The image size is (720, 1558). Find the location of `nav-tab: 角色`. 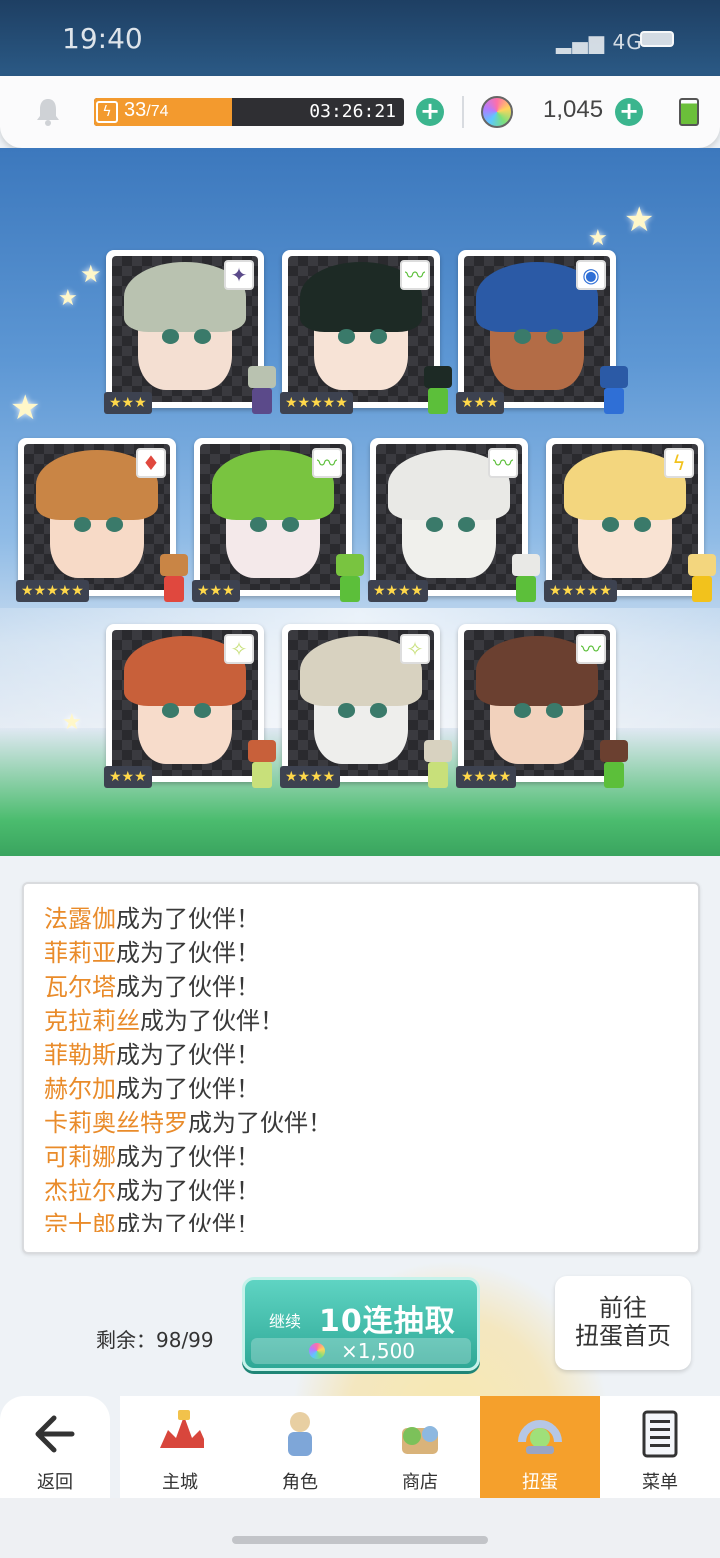

nav-tab: 角色 is located at coordinates (300, 1447).